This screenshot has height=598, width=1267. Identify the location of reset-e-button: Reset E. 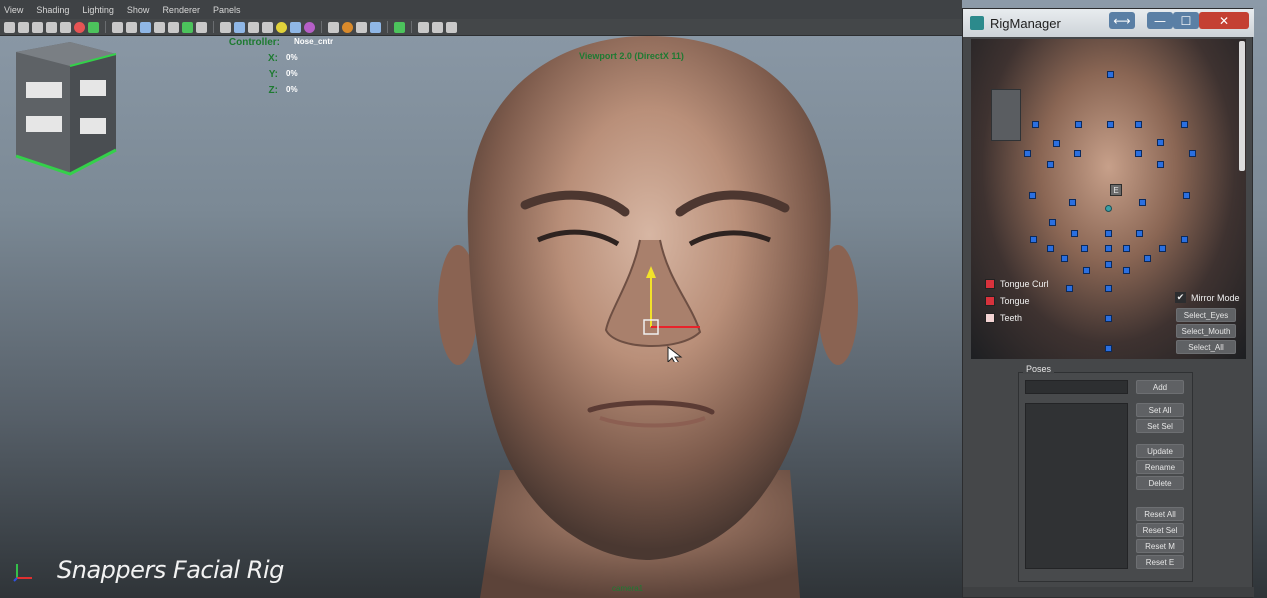
(1160, 562).